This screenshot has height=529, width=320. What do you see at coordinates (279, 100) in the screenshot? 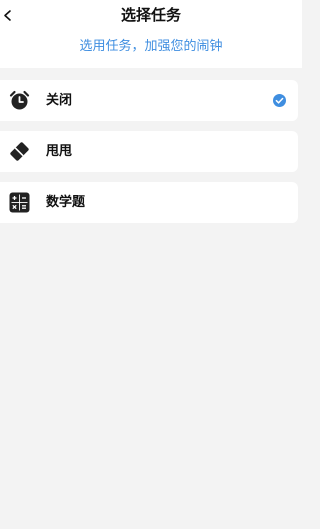
I see `check-circle-icon` at bounding box center [279, 100].